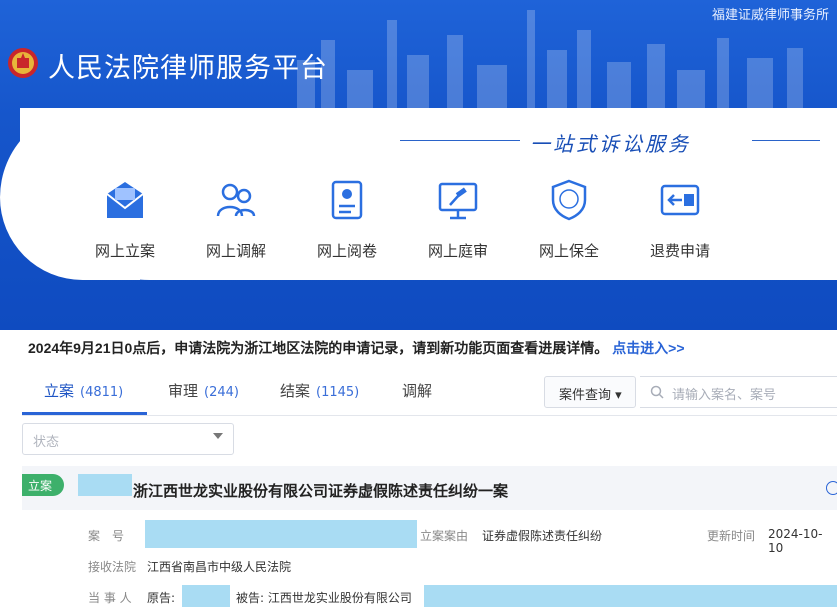  I want to click on case-search-input: 请输入案名、案号, so click(738, 392).